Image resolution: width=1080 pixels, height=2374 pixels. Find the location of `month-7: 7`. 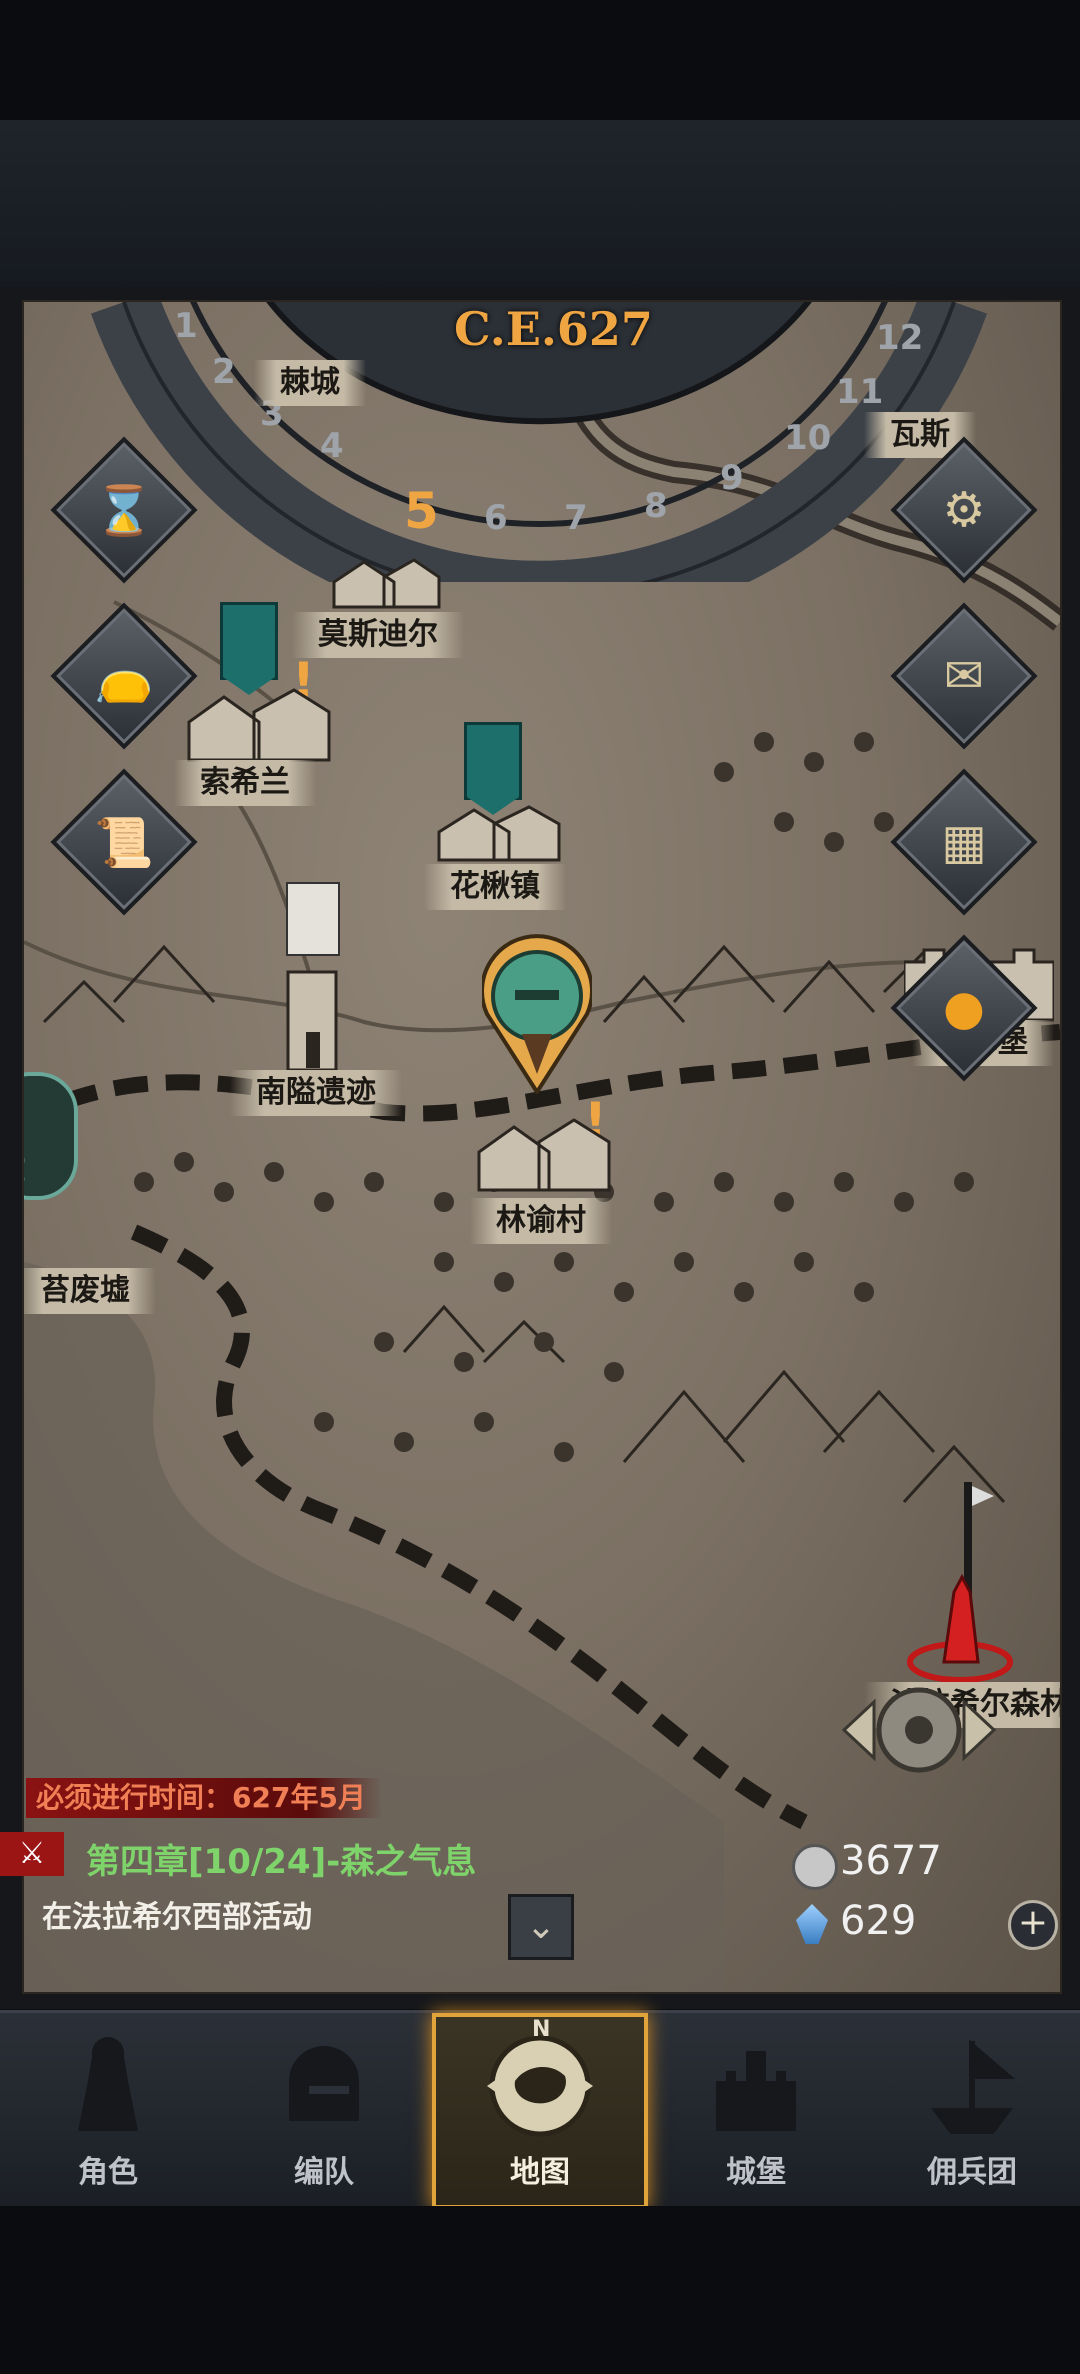

month-7: 7 is located at coordinates (576, 518).